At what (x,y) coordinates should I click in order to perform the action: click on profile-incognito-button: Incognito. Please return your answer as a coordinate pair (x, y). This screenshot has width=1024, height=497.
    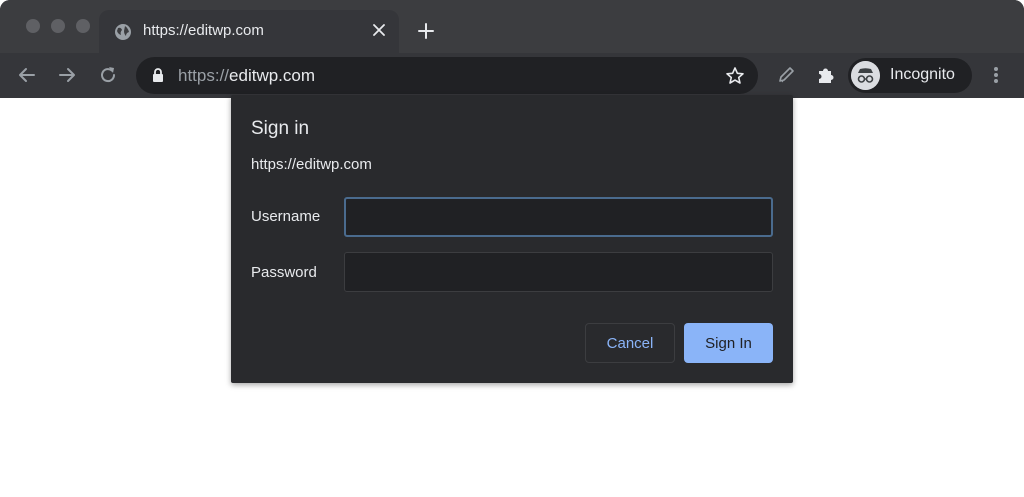
    Looking at the image, I should click on (910, 75).